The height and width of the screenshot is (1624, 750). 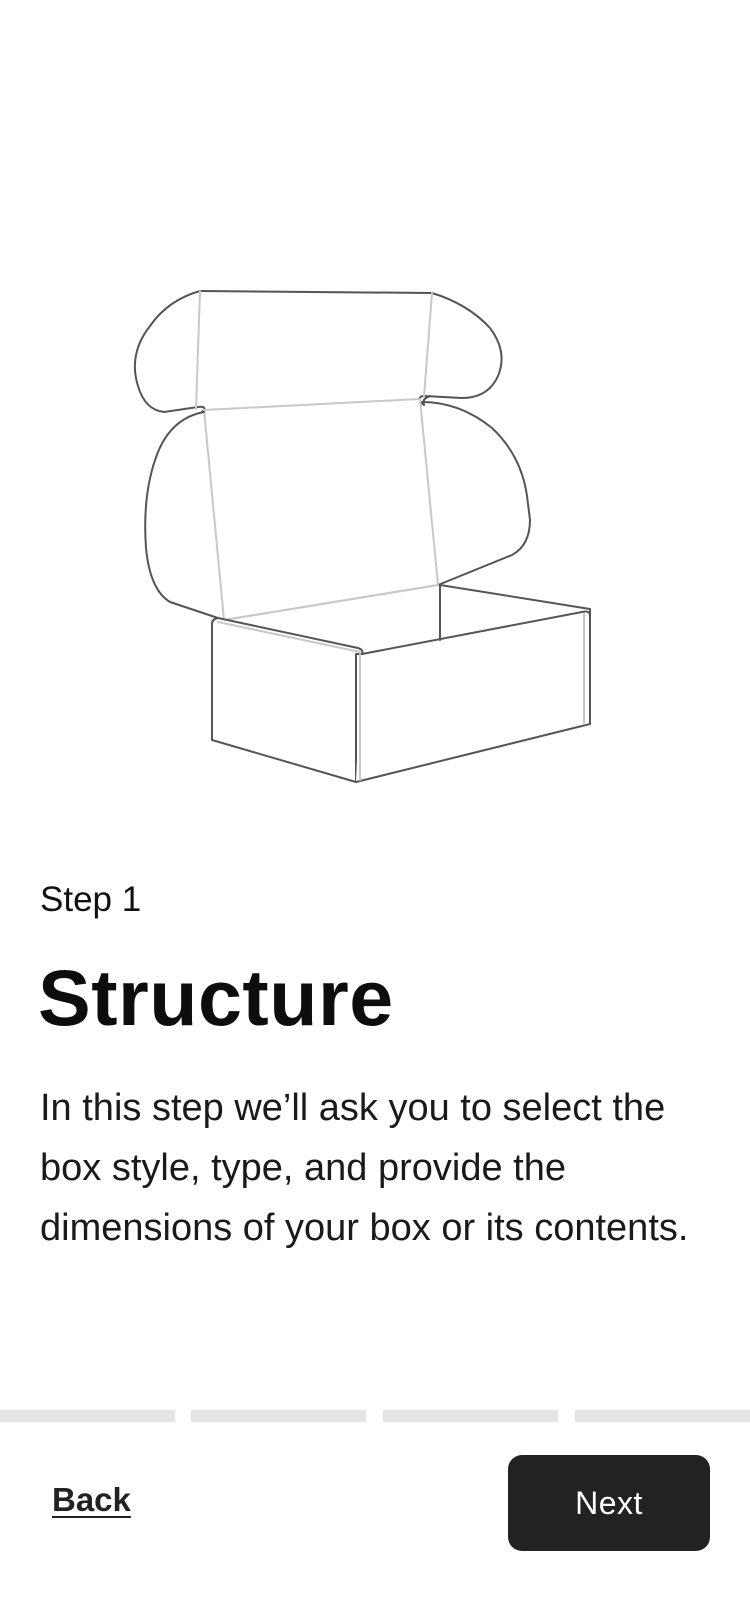 I want to click on step-progress-bar, so click(x=375, y=1416).